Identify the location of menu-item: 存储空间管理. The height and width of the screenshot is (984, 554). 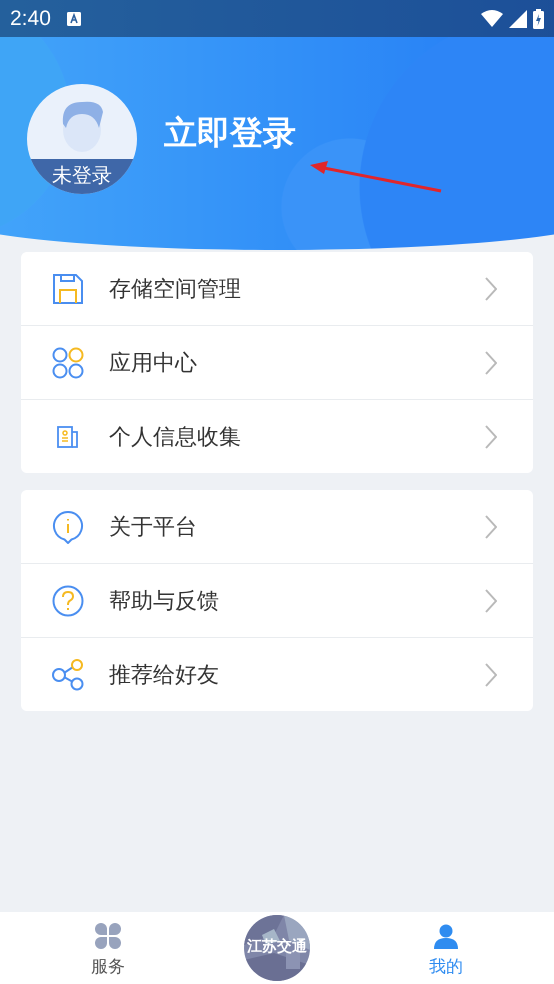
(277, 288).